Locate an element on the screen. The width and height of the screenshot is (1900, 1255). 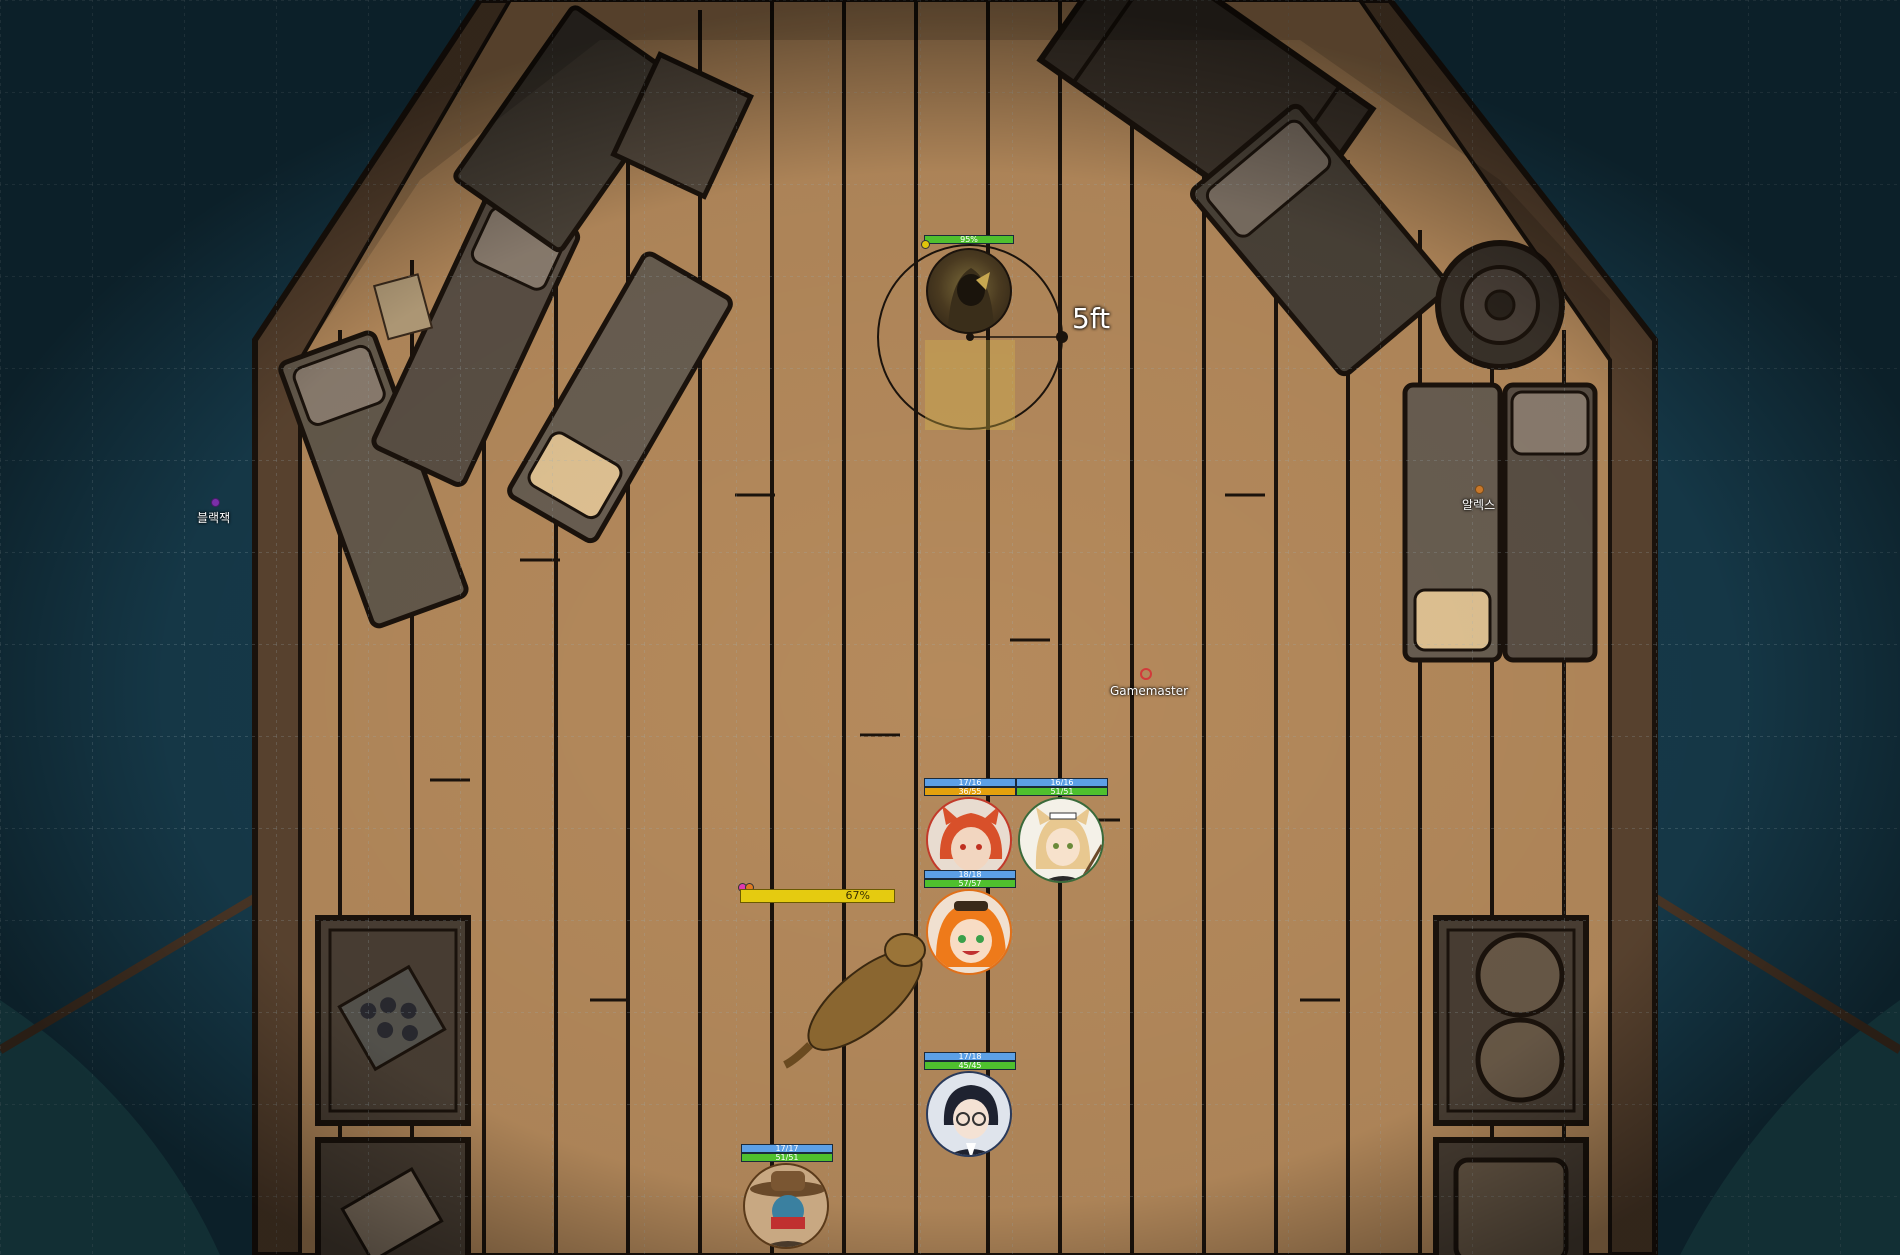
token-bars: 17/16 36/55 is located at coordinates (970, 787).